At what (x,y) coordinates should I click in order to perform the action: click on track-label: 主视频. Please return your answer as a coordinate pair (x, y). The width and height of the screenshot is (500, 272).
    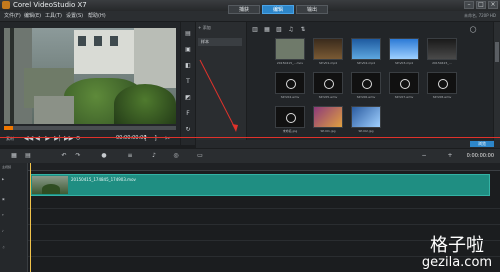
    Looking at the image, I should click on (7, 167).